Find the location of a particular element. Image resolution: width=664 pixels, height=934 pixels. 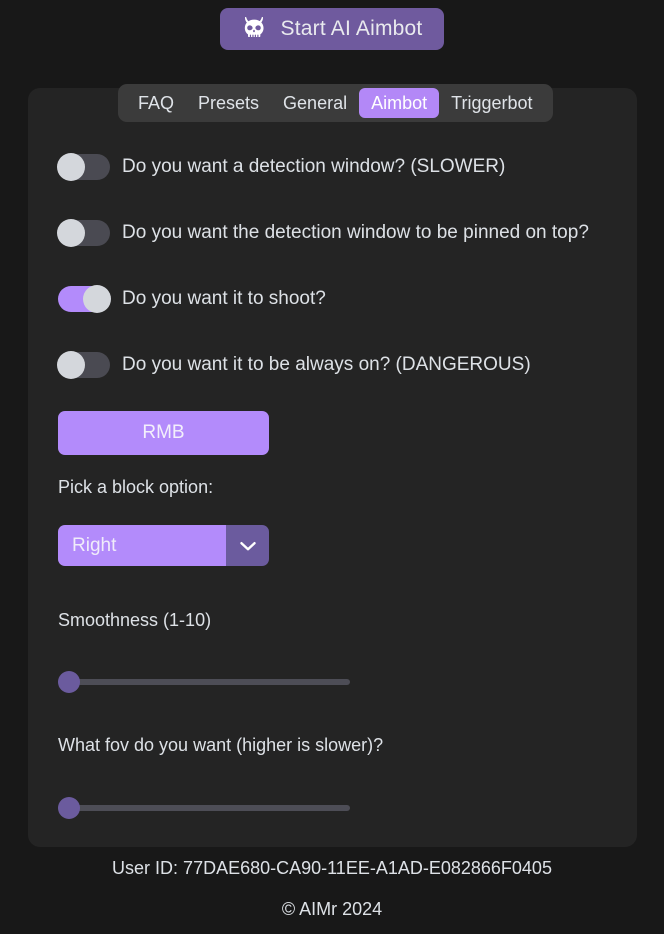

fov-slider is located at coordinates (204, 808).